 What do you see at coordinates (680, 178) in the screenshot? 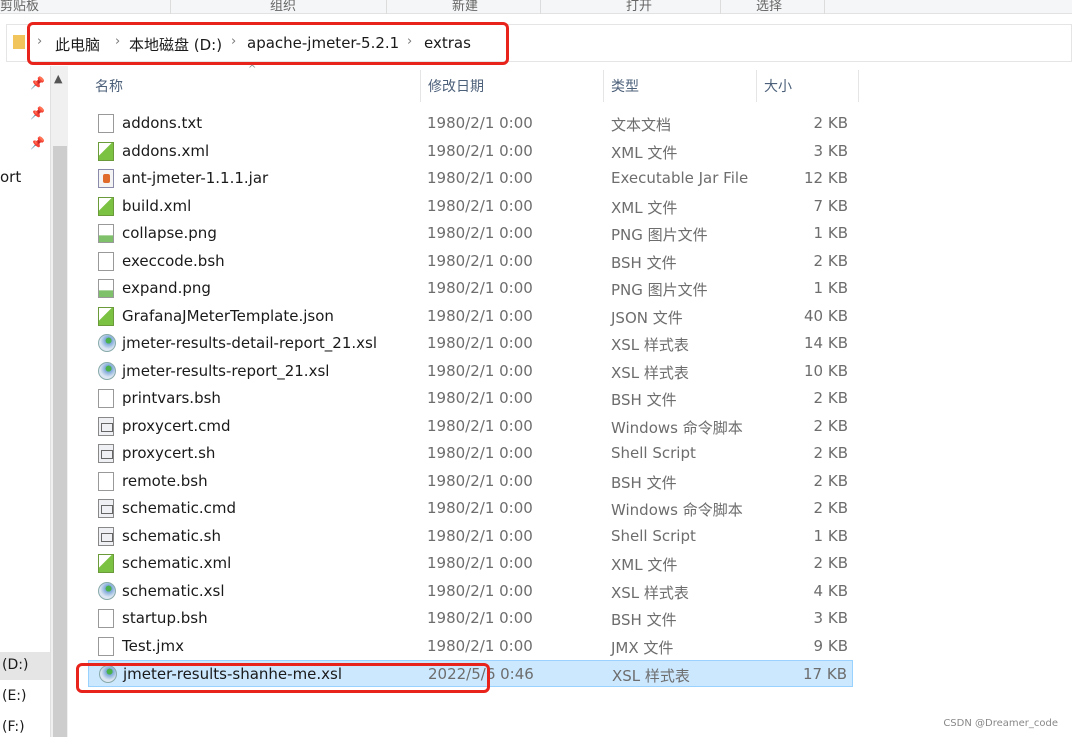
I see `file-type: Executable Jar File` at bounding box center [680, 178].